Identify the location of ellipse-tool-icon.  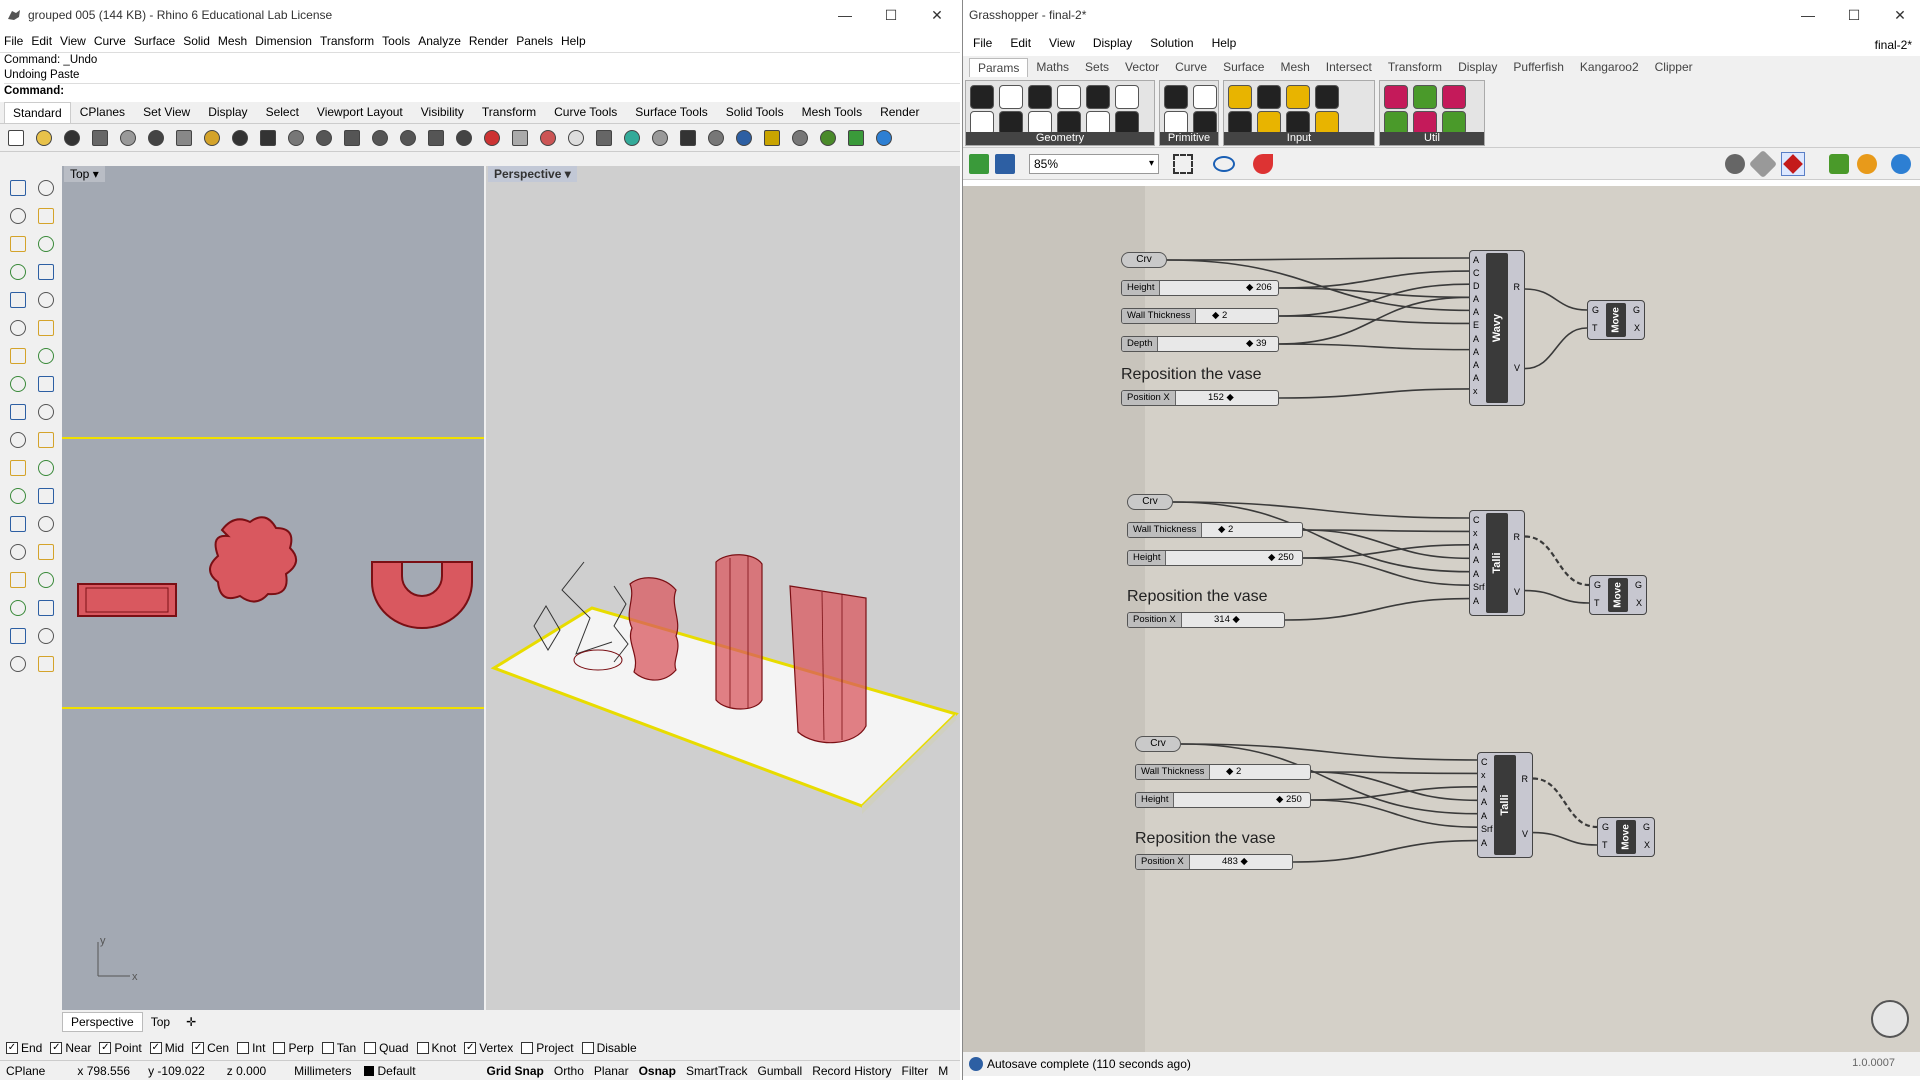
(18, 272).